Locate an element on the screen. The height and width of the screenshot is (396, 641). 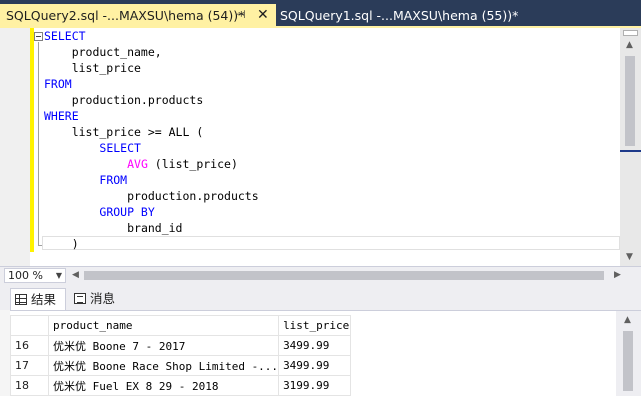
zoom-dropdown: 100 % ▼ is located at coordinates (35, 275).